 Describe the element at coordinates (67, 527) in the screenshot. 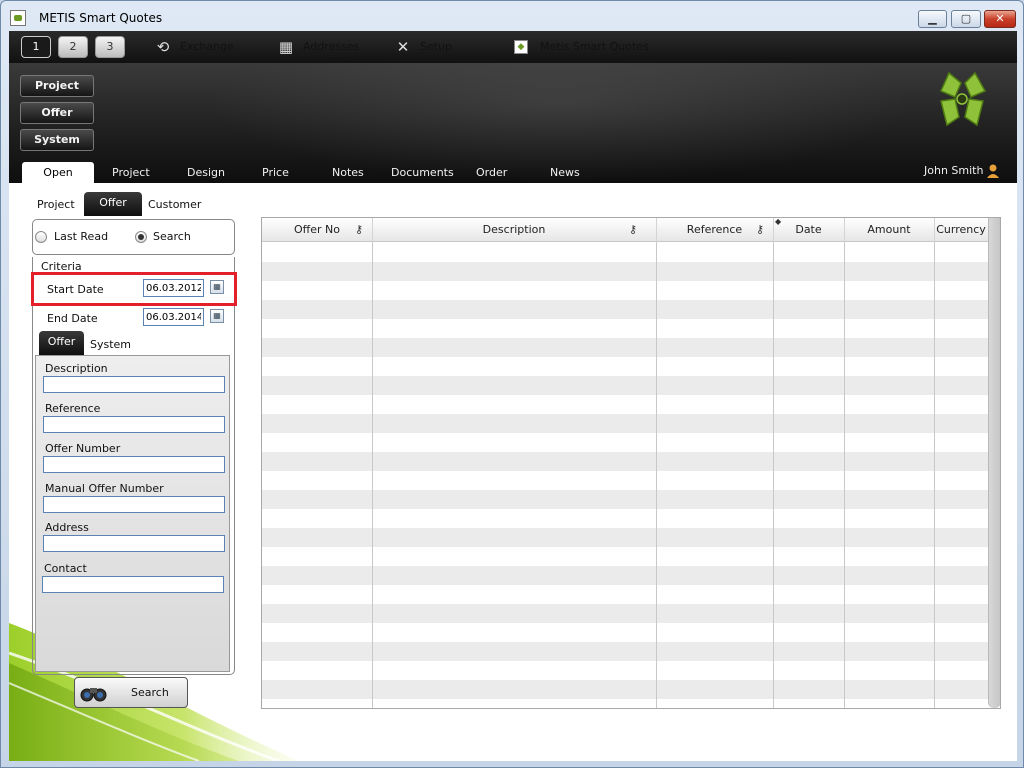

I see `address-label: Address` at that location.